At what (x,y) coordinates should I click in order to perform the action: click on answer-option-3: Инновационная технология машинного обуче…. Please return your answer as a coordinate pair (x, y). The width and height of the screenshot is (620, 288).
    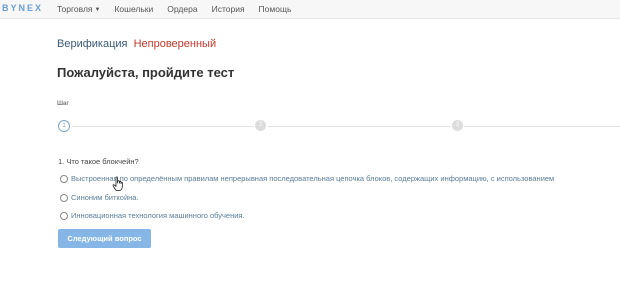
    Looking at the image, I should click on (152, 215).